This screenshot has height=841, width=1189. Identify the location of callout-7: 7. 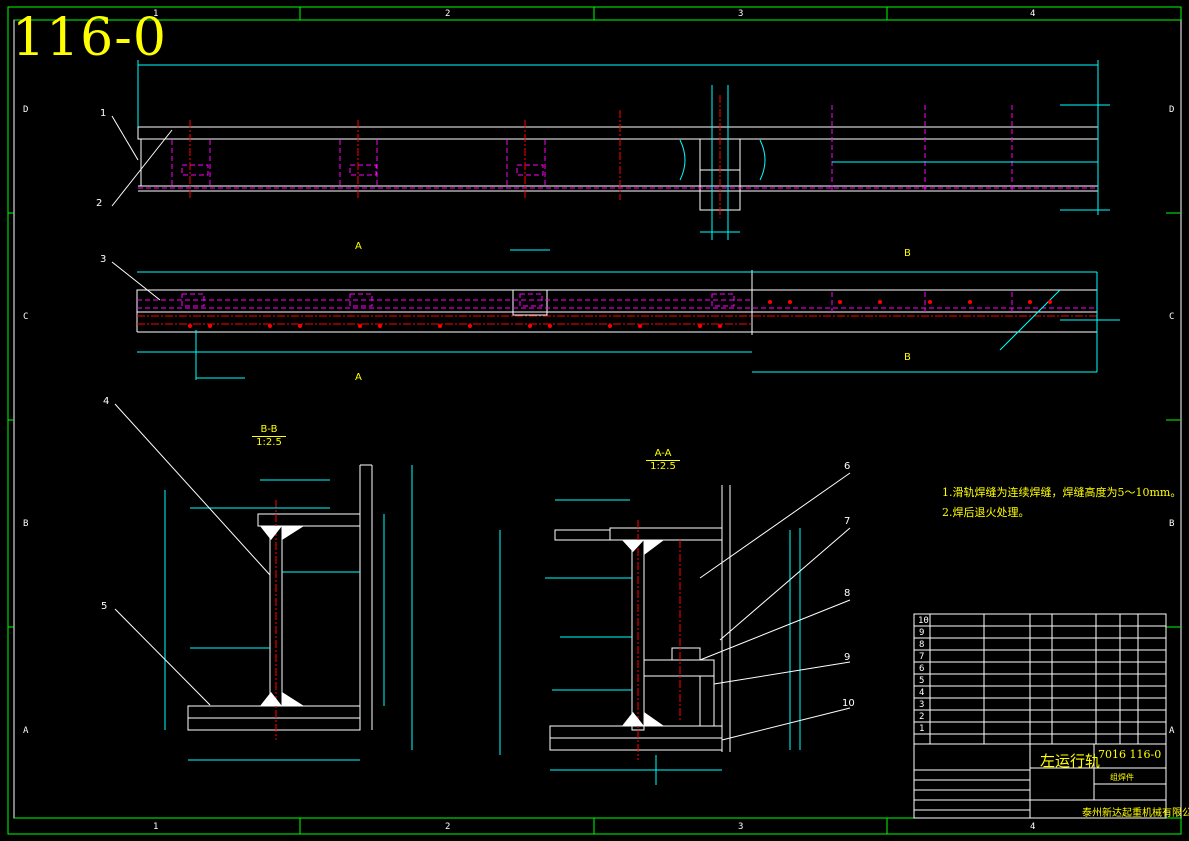
(847, 521).